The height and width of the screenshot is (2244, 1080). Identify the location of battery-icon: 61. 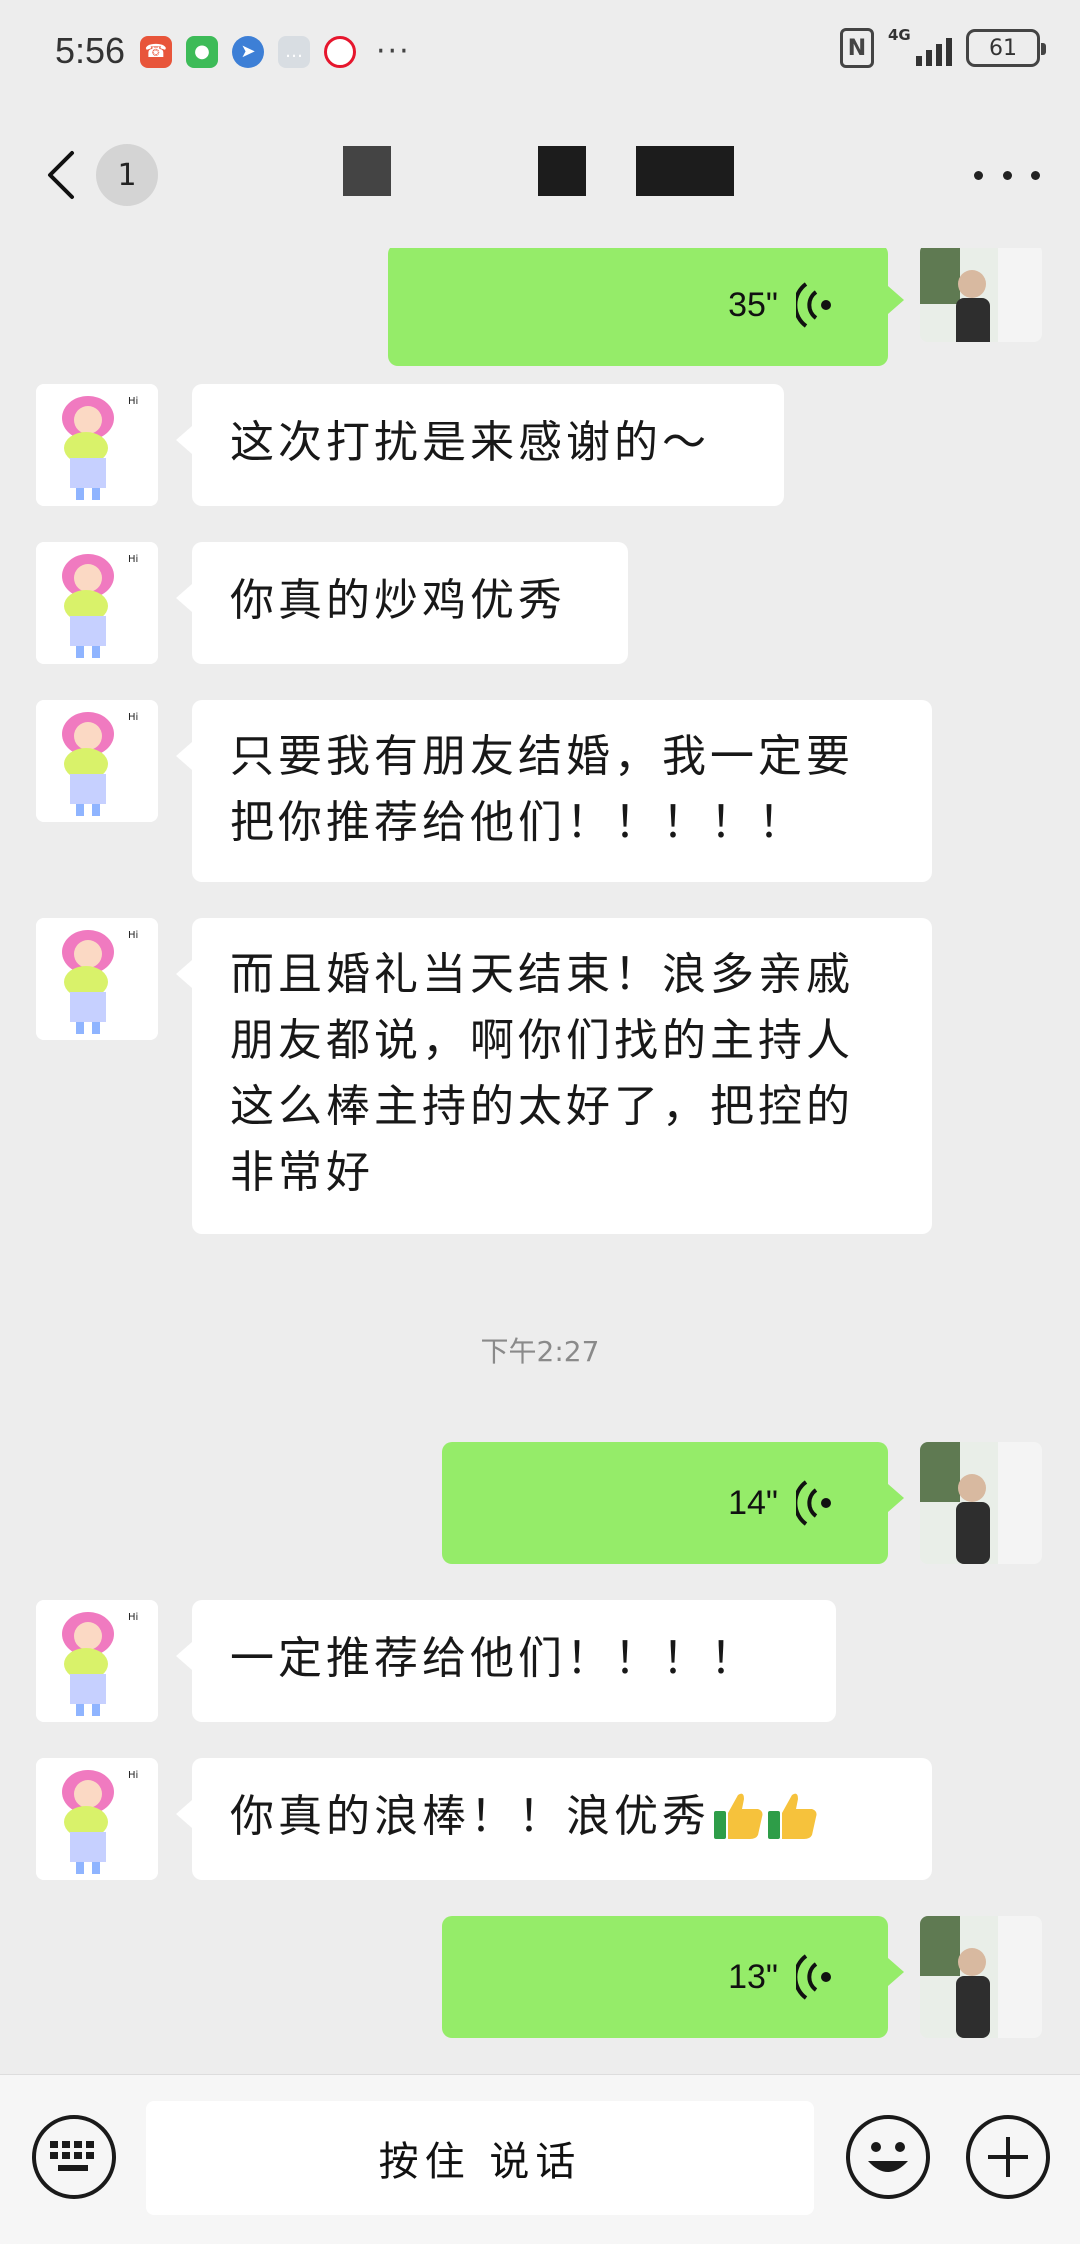
(1006, 48).